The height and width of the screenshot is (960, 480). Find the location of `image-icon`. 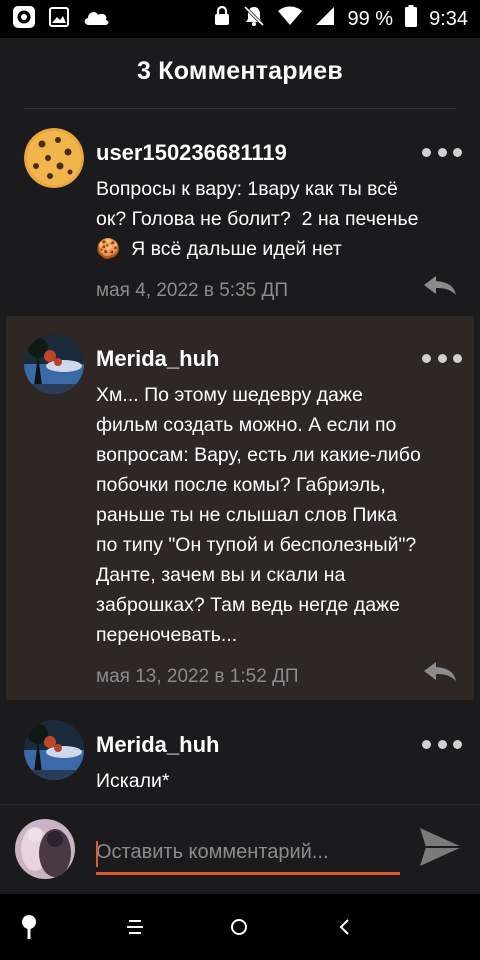

image-icon is located at coordinates (59, 19).